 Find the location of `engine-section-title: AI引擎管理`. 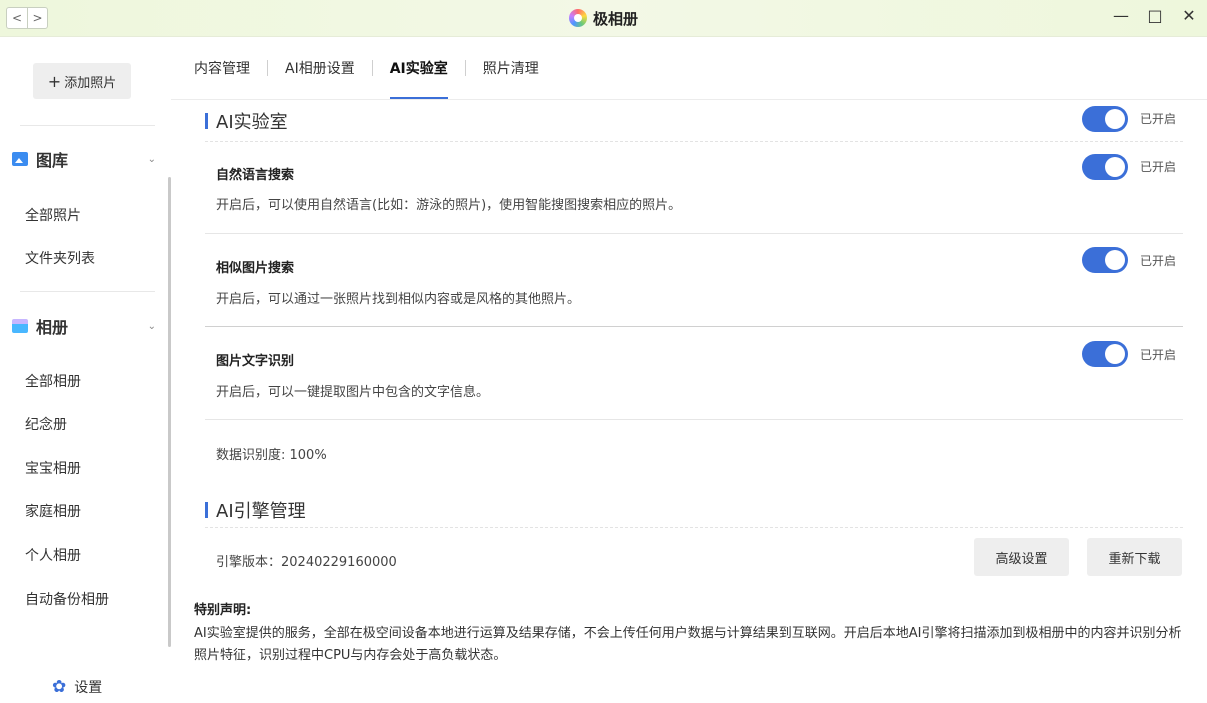

engine-section-title: AI引擎管理 is located at coordinates (255, 510).